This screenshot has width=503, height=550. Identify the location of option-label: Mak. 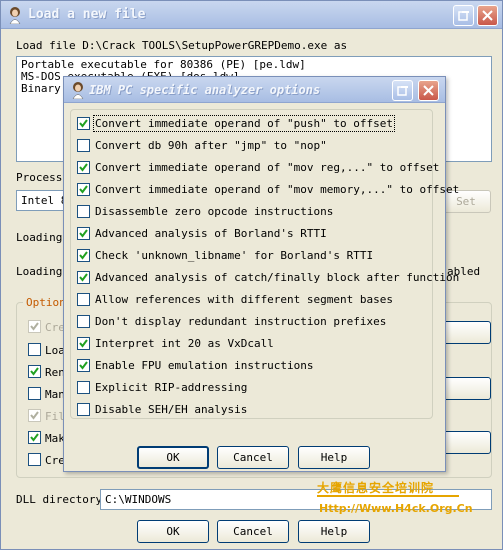
(55, 438).